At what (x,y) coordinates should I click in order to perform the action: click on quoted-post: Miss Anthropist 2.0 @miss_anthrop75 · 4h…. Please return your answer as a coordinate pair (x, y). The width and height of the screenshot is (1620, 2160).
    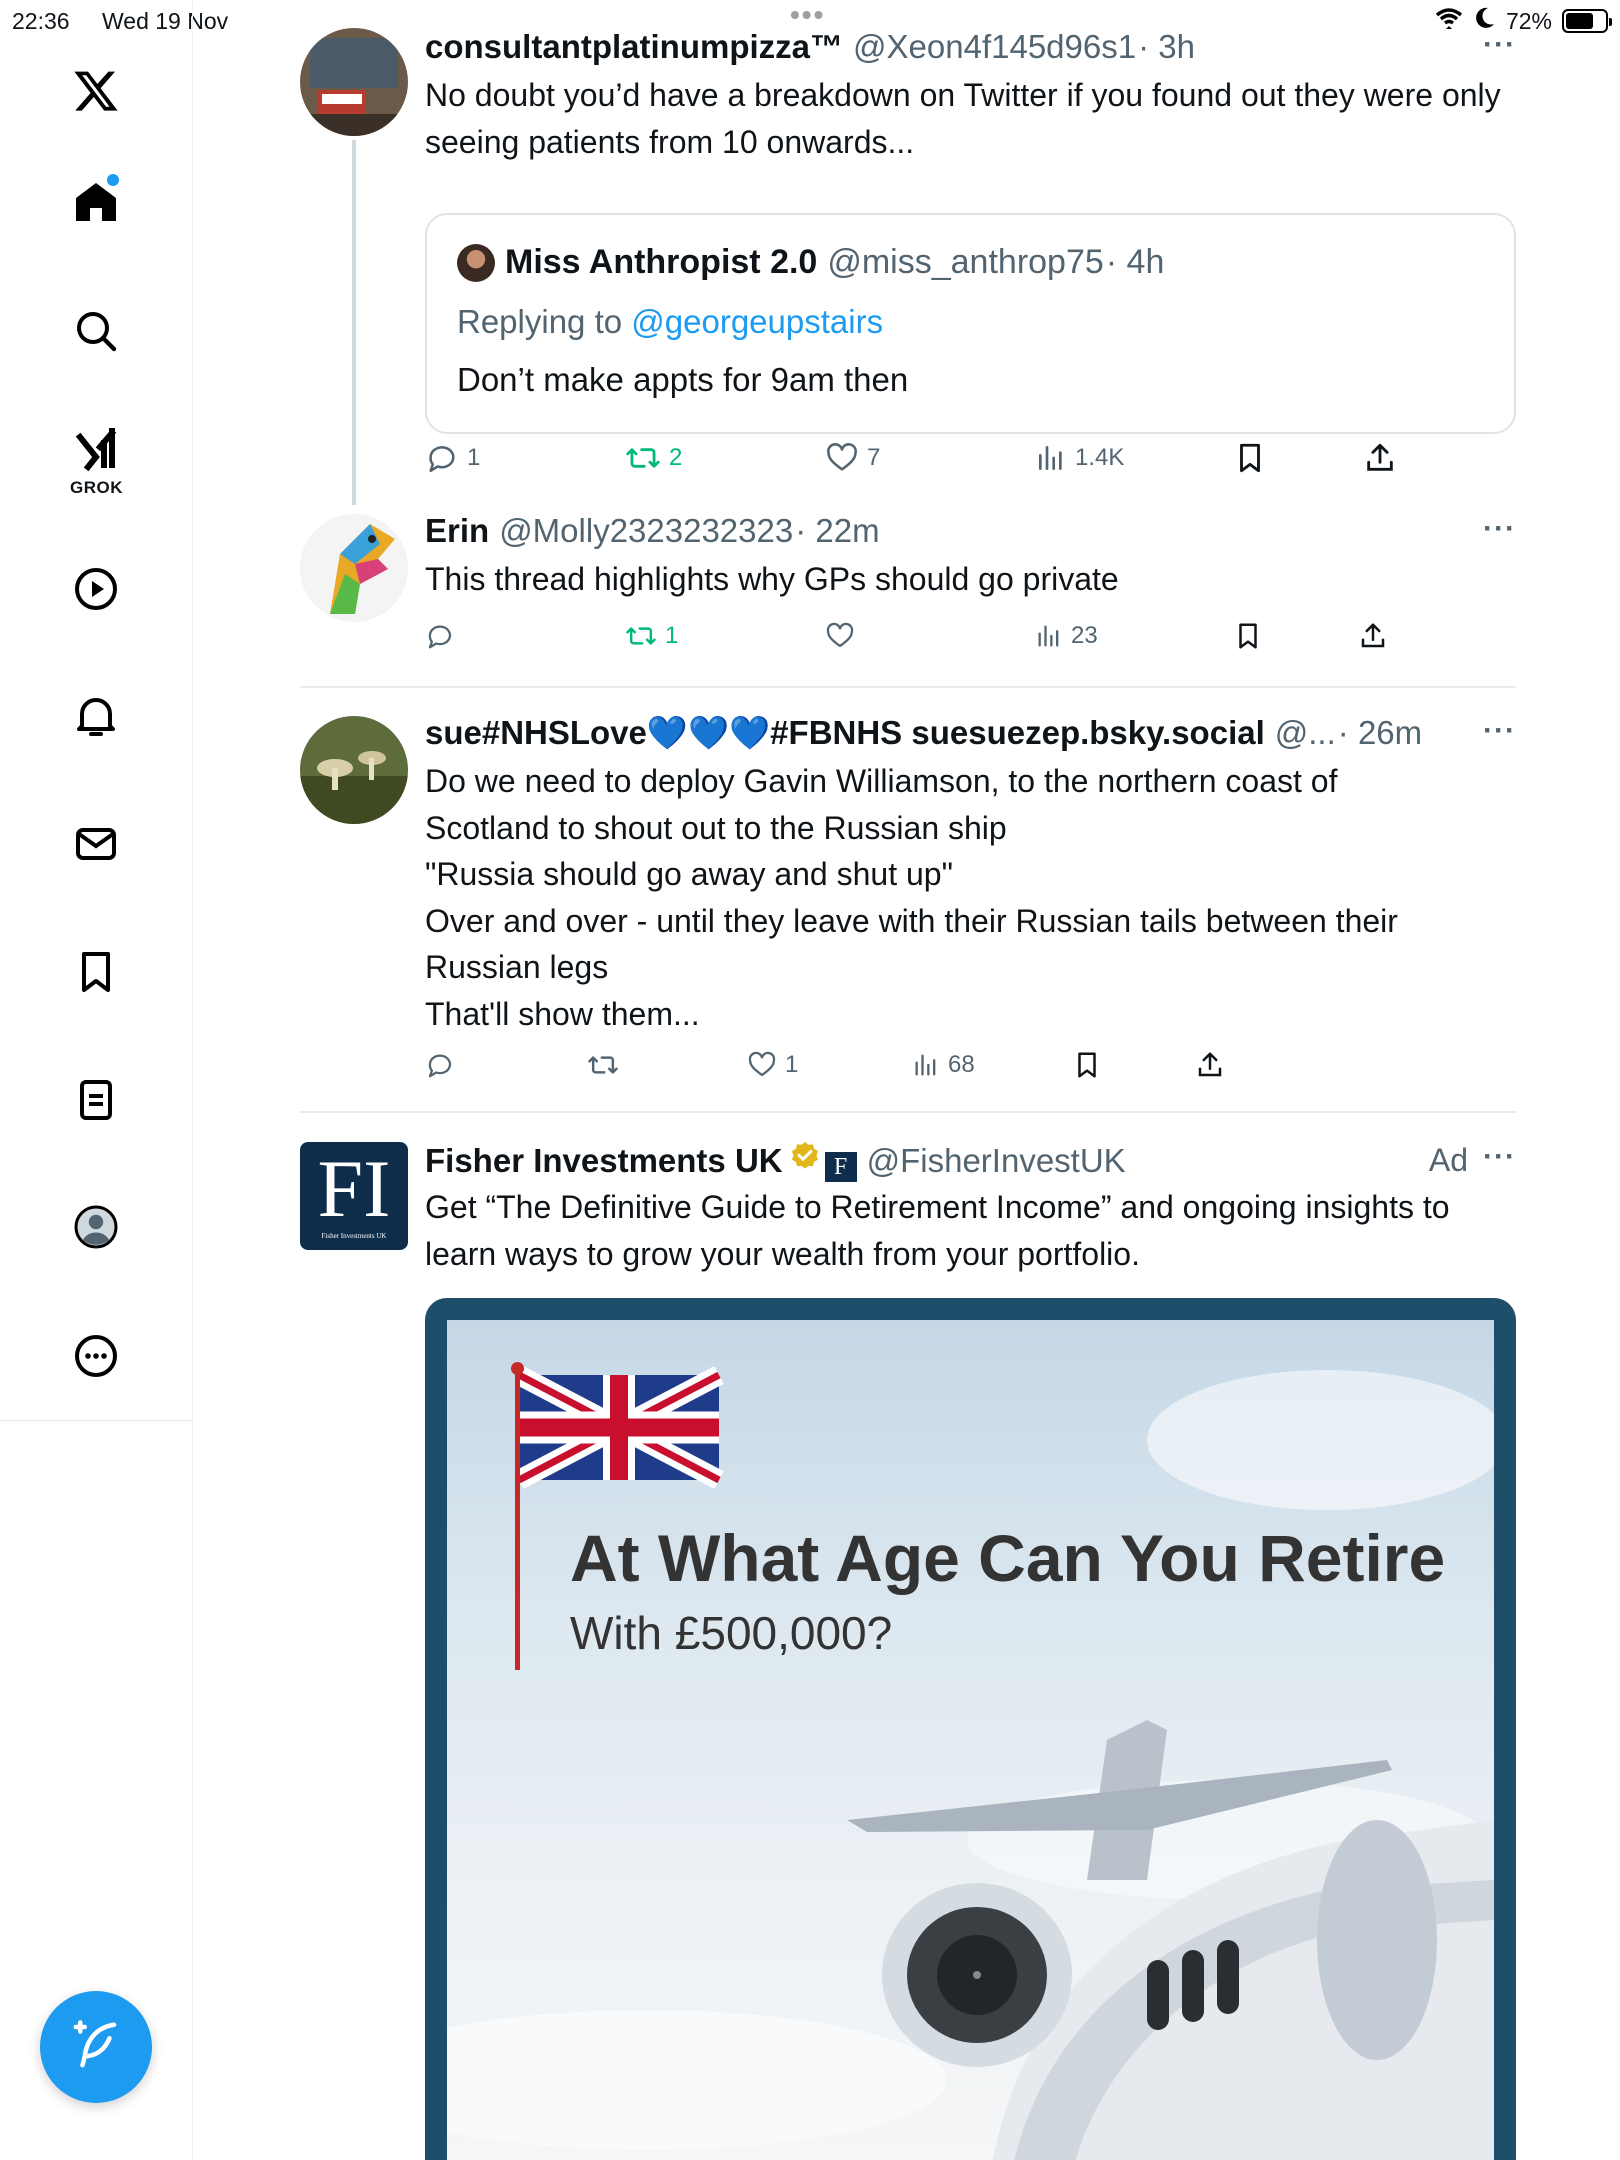
    Looking at the image, I should click on (970, 323).